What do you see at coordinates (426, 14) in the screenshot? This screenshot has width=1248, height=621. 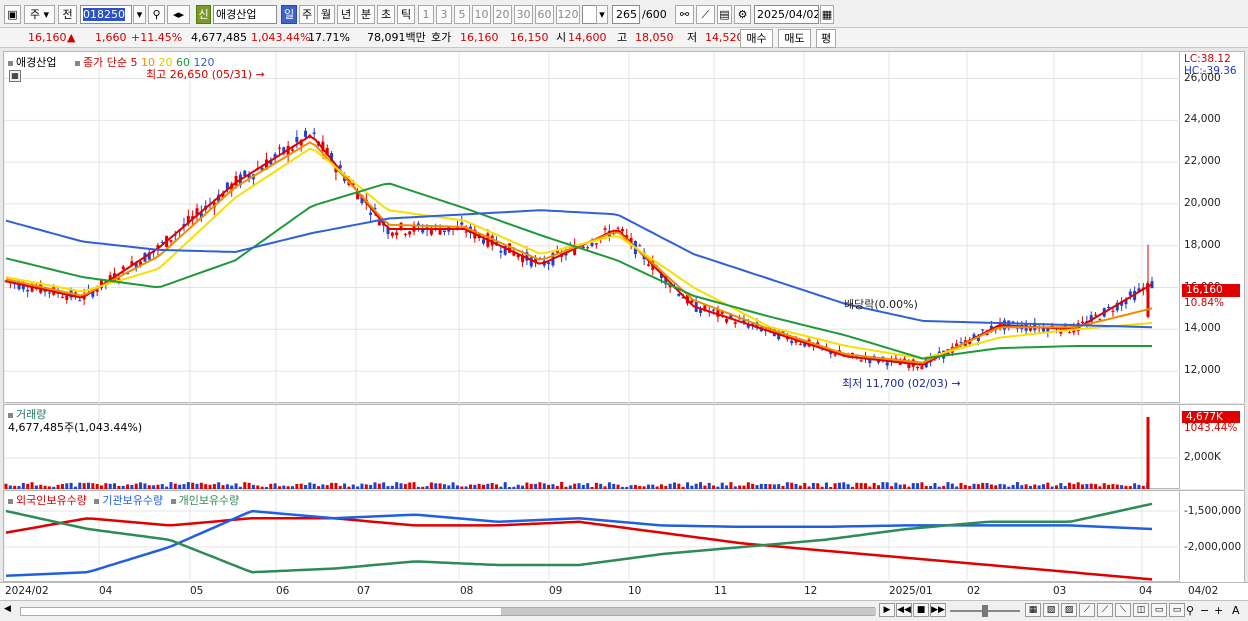 I see `interval-1: 1` at bounding box center [426, 14].